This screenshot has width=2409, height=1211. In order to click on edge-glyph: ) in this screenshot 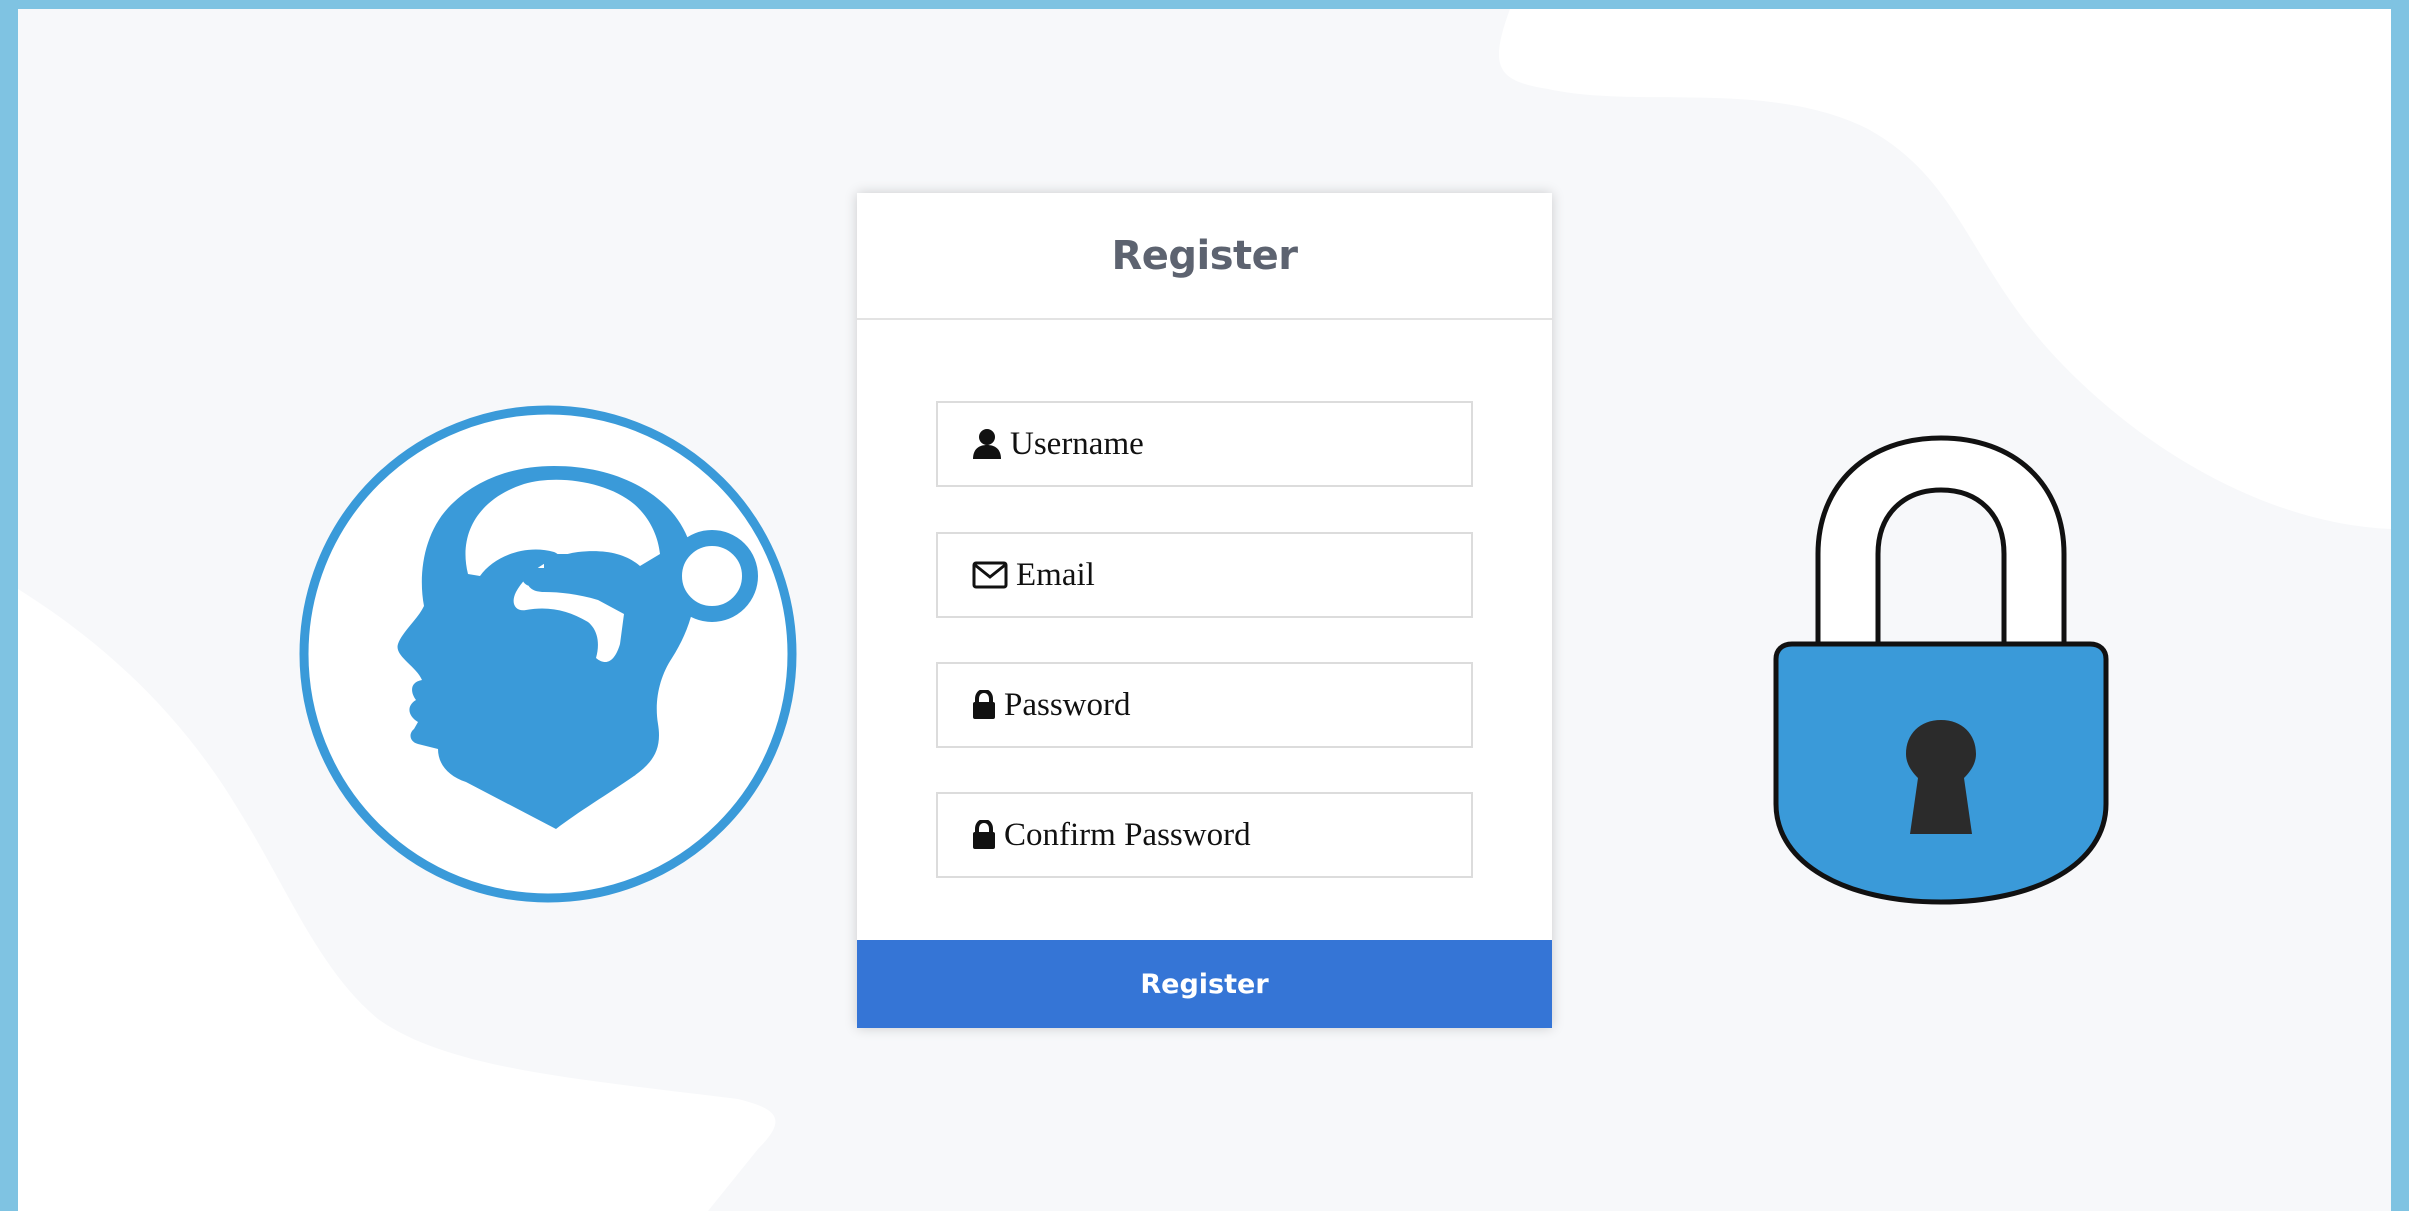, I will do `click(19, 832)`.